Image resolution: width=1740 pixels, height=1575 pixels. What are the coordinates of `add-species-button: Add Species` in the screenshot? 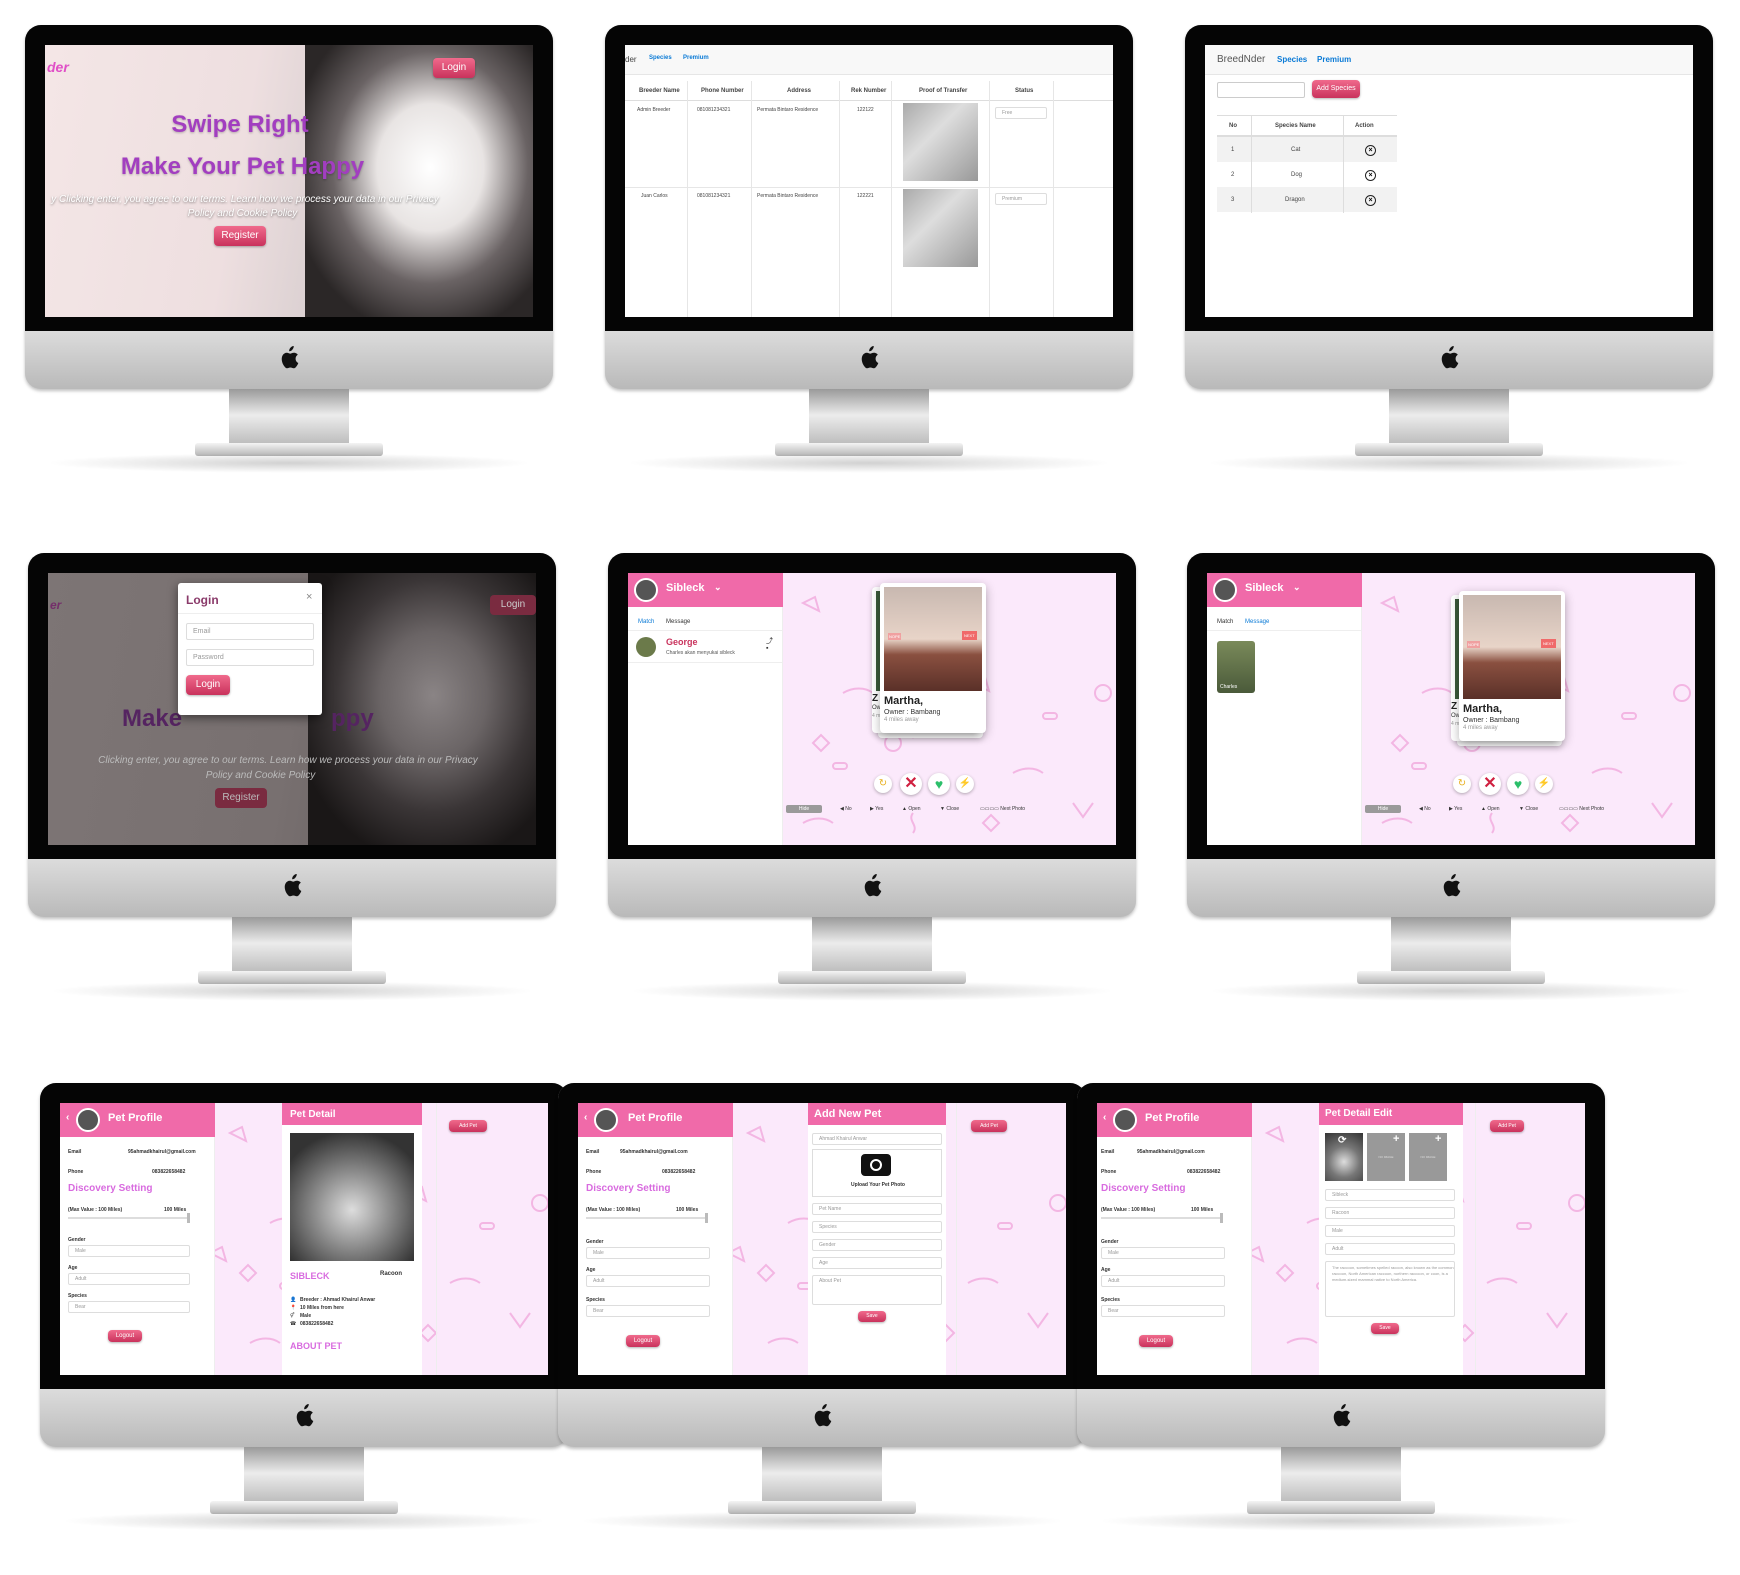 It's located at (1336, 89).